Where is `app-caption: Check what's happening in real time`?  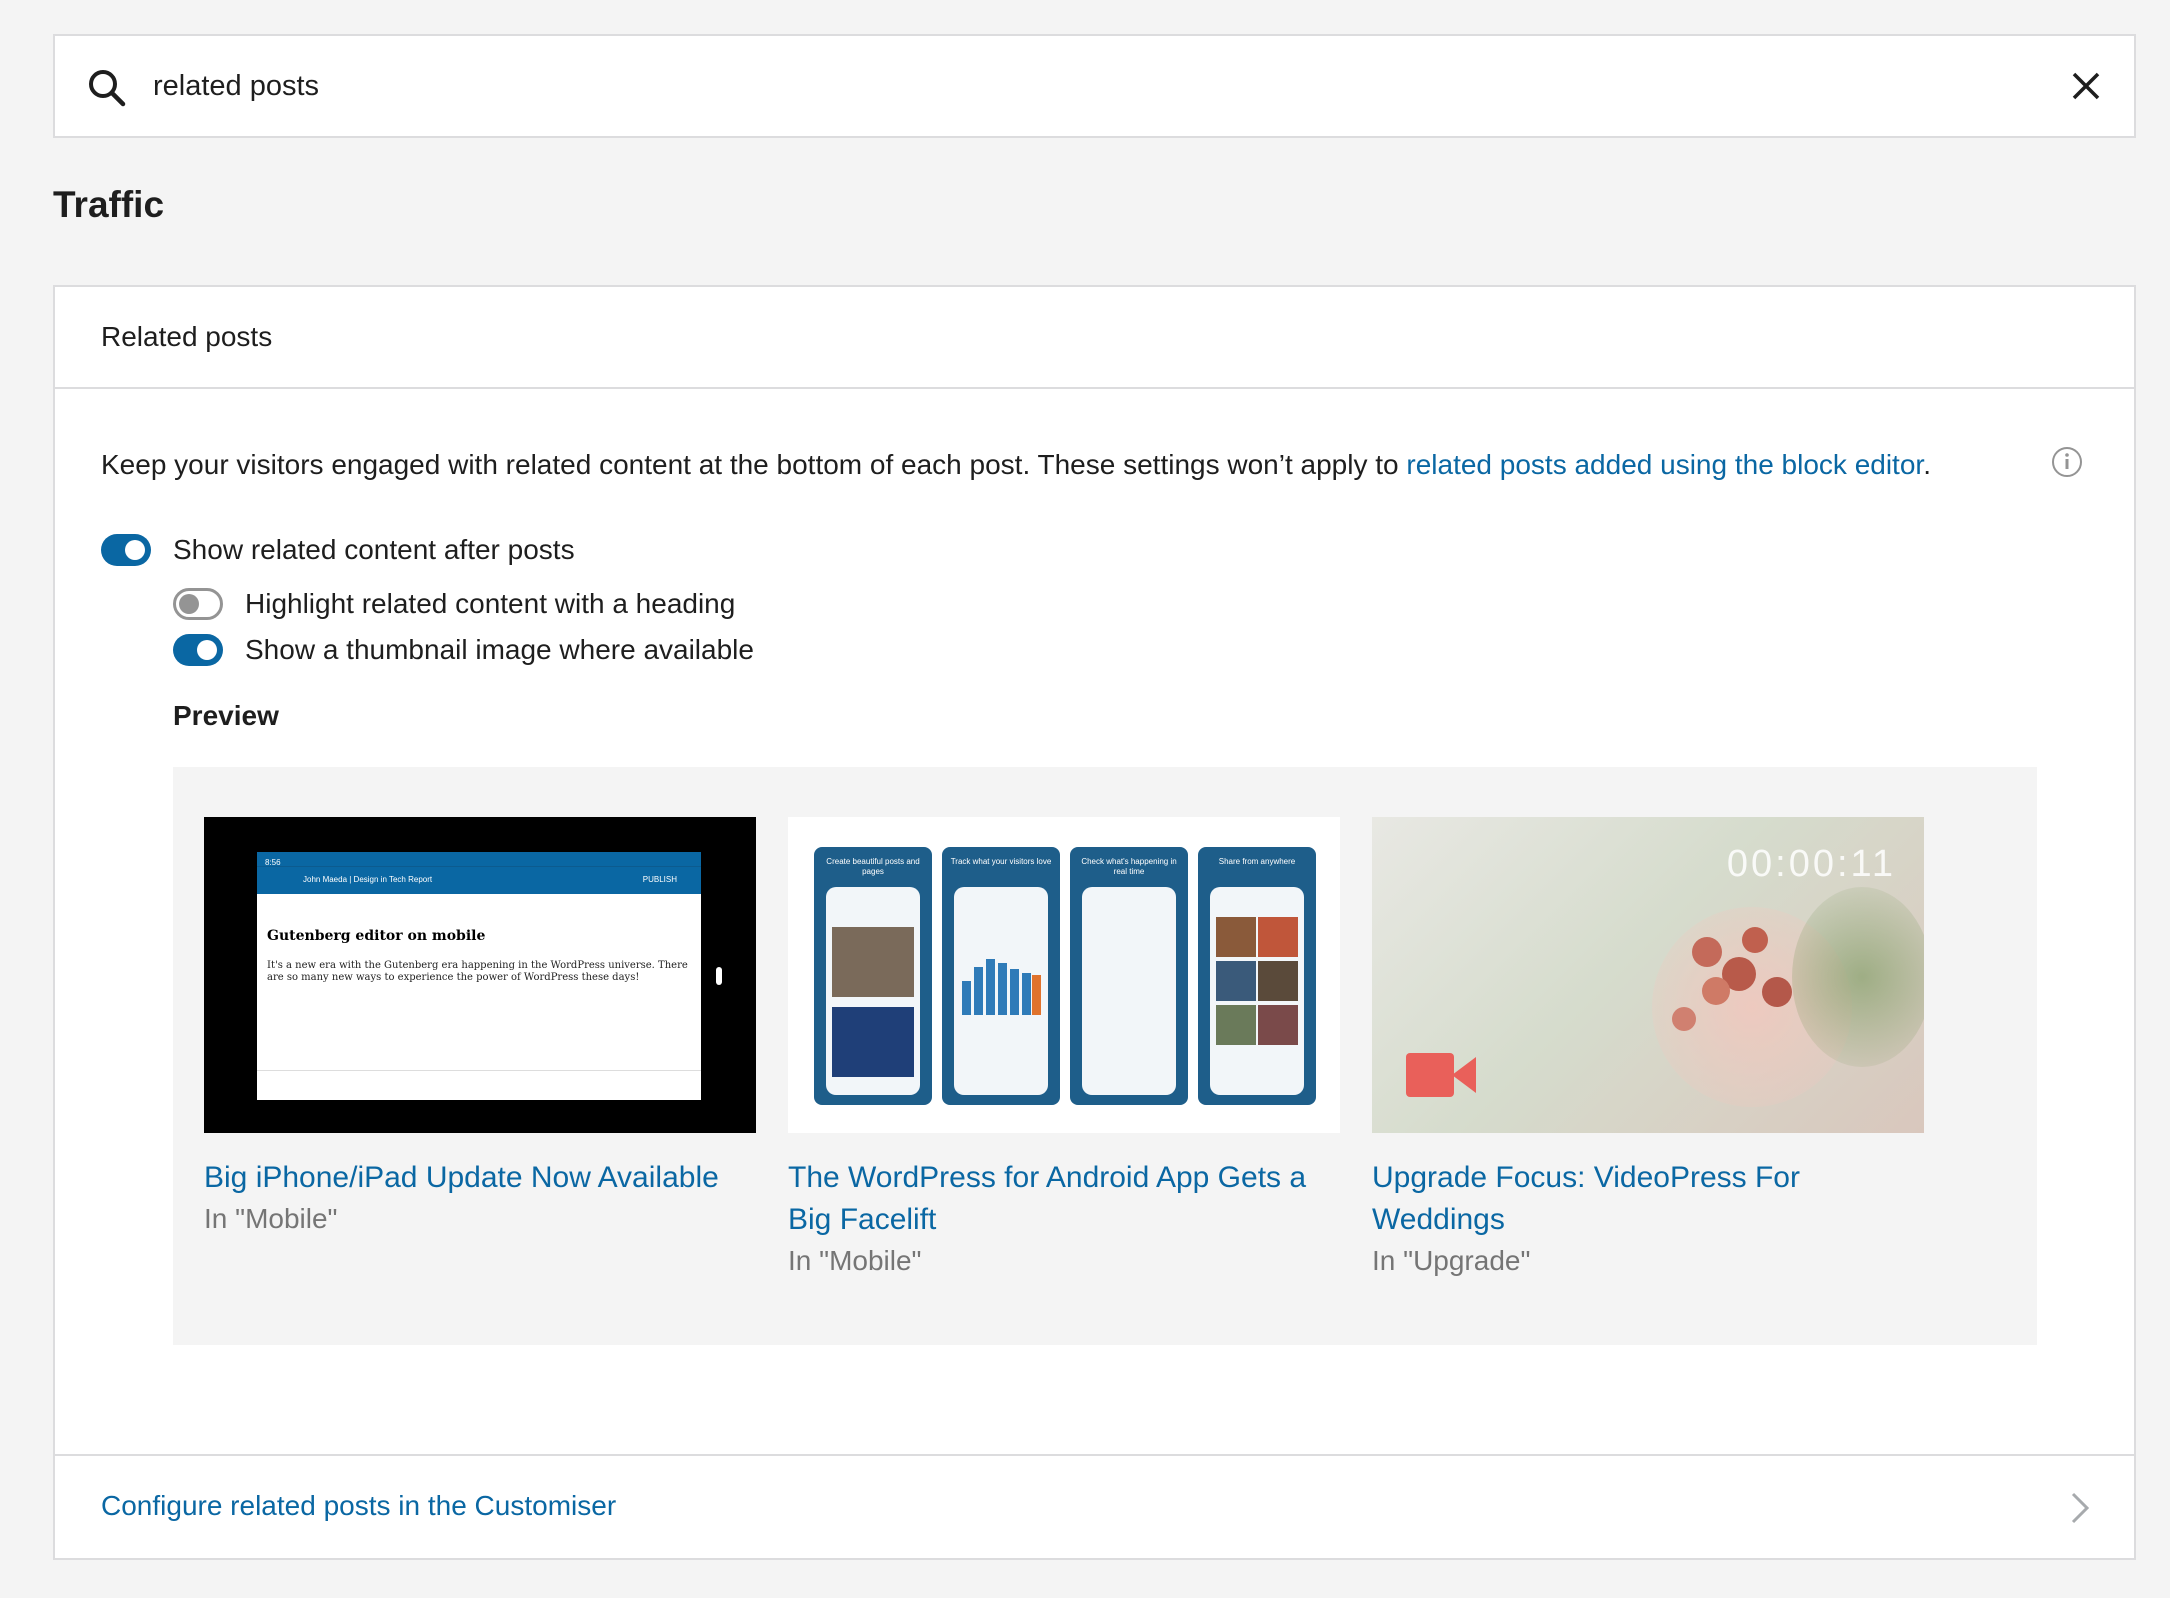
app-caption: Check what's happening in real time is located at coordinates (1129, 866).